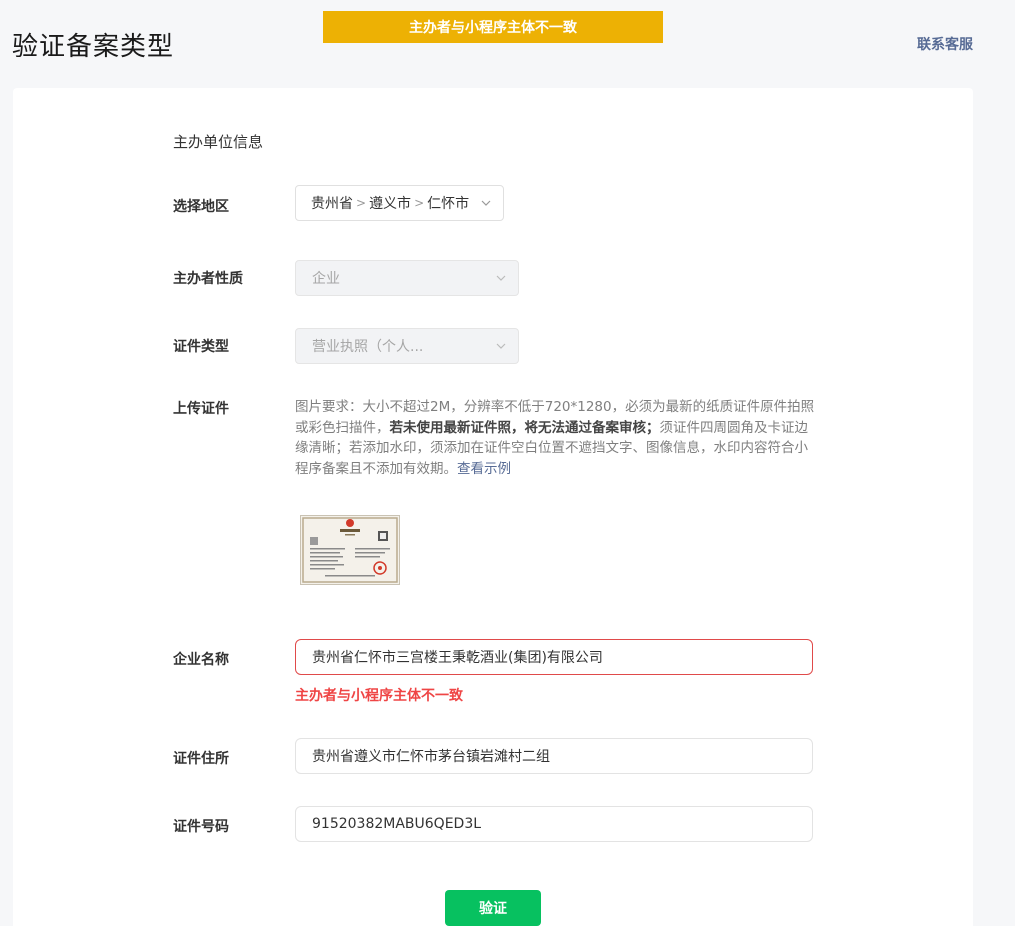 This screenshot has height=926, width=1015. I want to click on section-title: 主办单位信息, so click(218, 142).